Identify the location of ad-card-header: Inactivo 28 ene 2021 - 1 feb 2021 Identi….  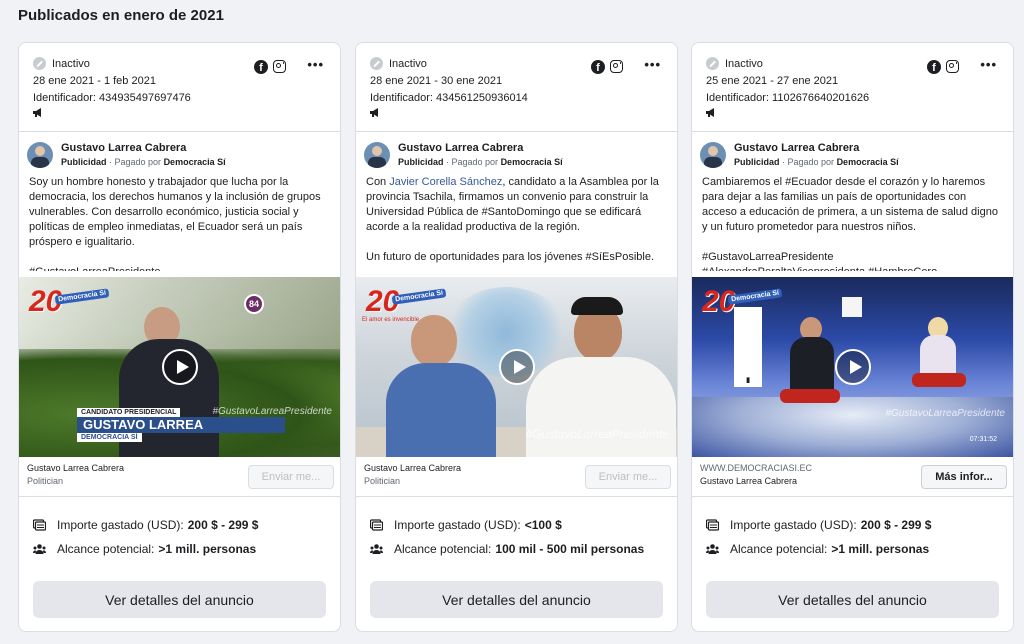
(179, 87).